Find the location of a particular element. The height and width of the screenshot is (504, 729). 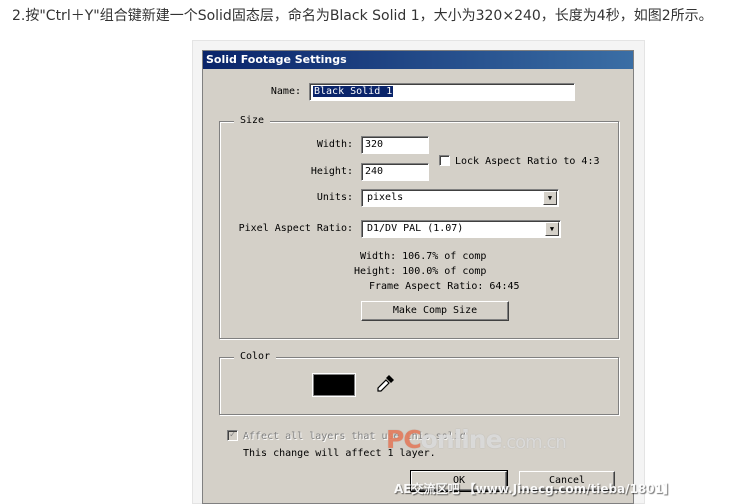

units-select: pixels ▼ is located at coordinates (460, 198).